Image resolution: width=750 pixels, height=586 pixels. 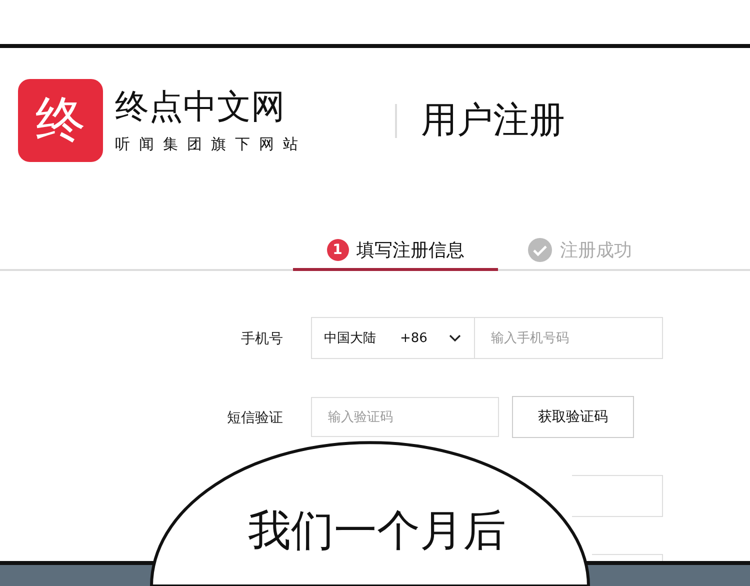 What do you see at coordinates (573, 417) in the screenshot?
I see `get-code-button: 获取验证码` at bounding box center [573, 417].